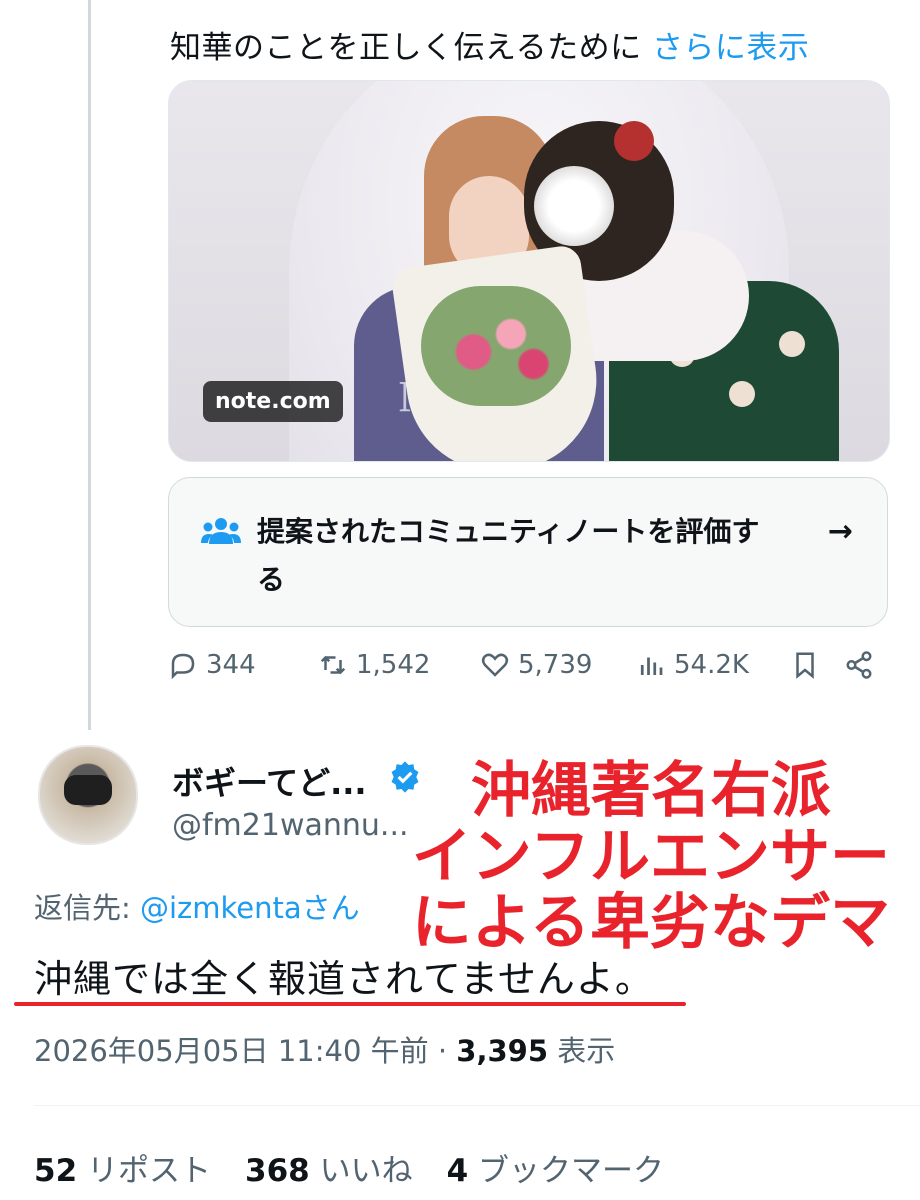 The image size is (920, 1200). I want to click on thread-connector-line, so click(89, 365).